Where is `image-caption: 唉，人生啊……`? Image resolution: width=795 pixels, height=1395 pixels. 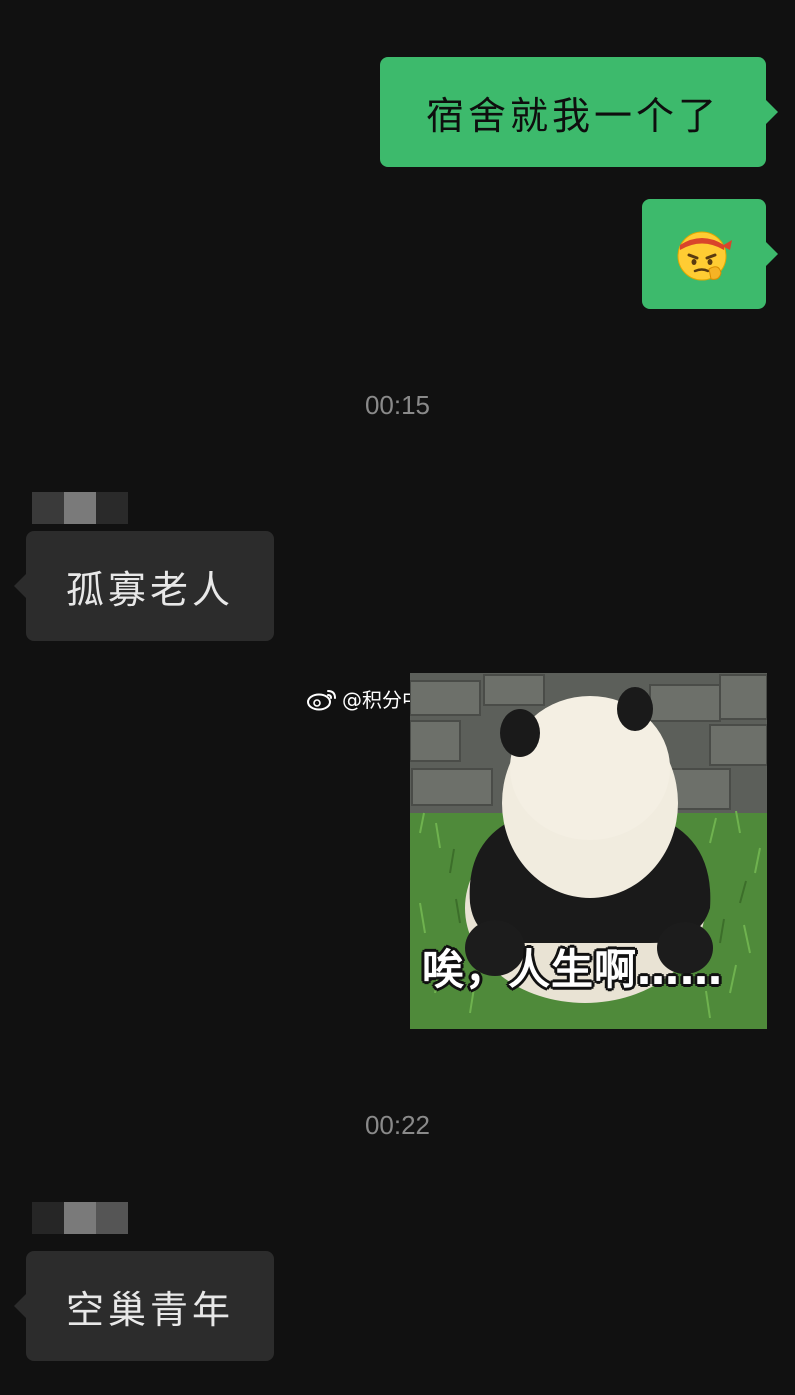
image-caption: 唉，人生啊…… is located at coordinates (573, 969).